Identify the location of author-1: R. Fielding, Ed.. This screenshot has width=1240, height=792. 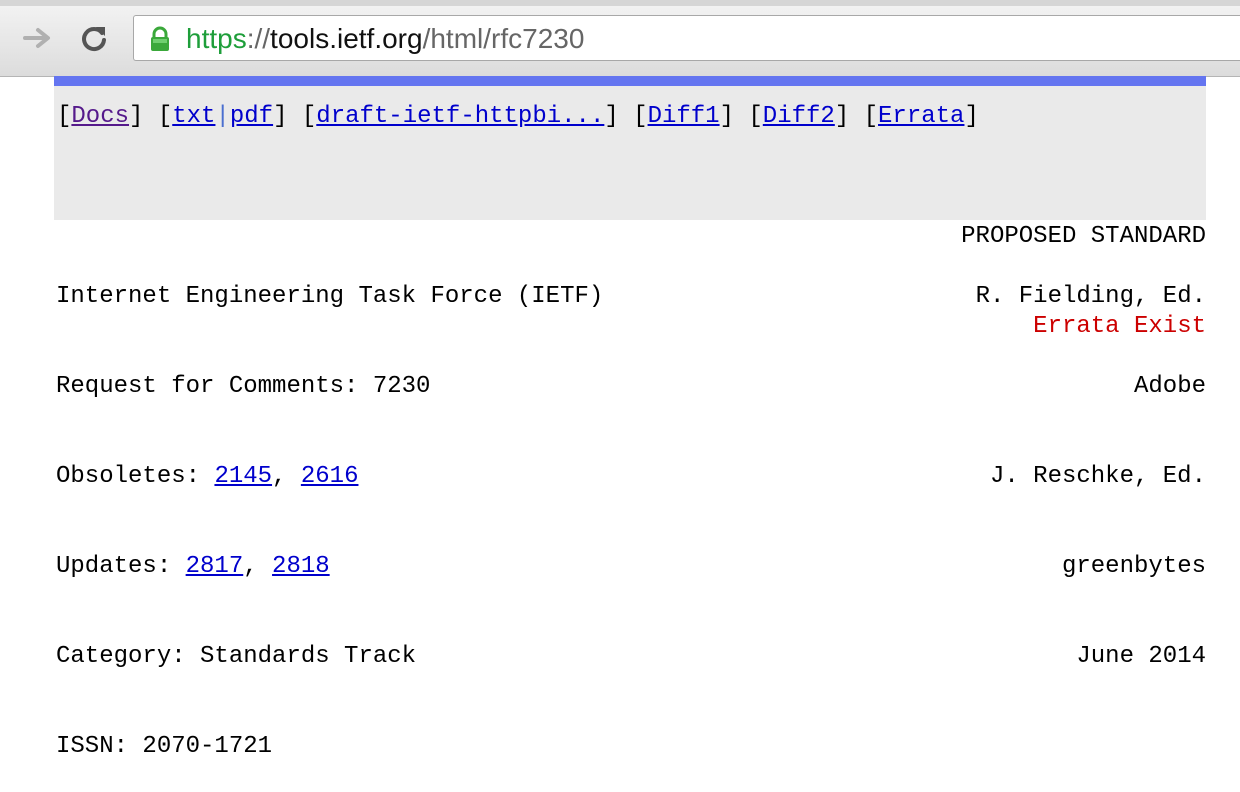
(1090, 296).